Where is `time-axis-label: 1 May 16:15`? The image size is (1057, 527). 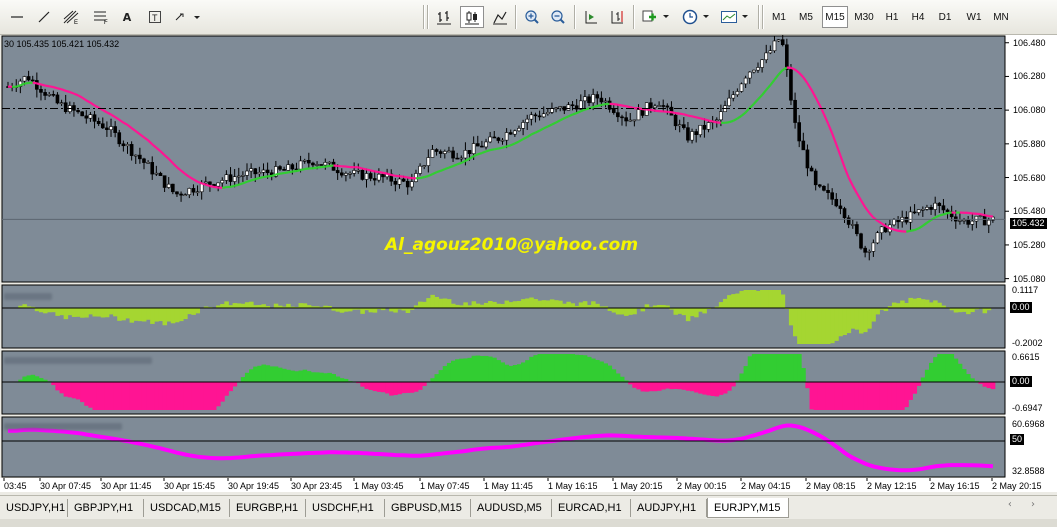
time-axis-label: 1 May 16:15 is located at coordinates (573, 486).